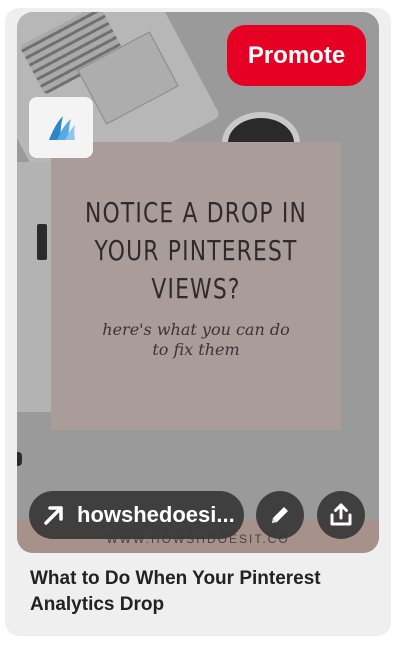  I want to click on promote-button: Promote, so click(296, 55).